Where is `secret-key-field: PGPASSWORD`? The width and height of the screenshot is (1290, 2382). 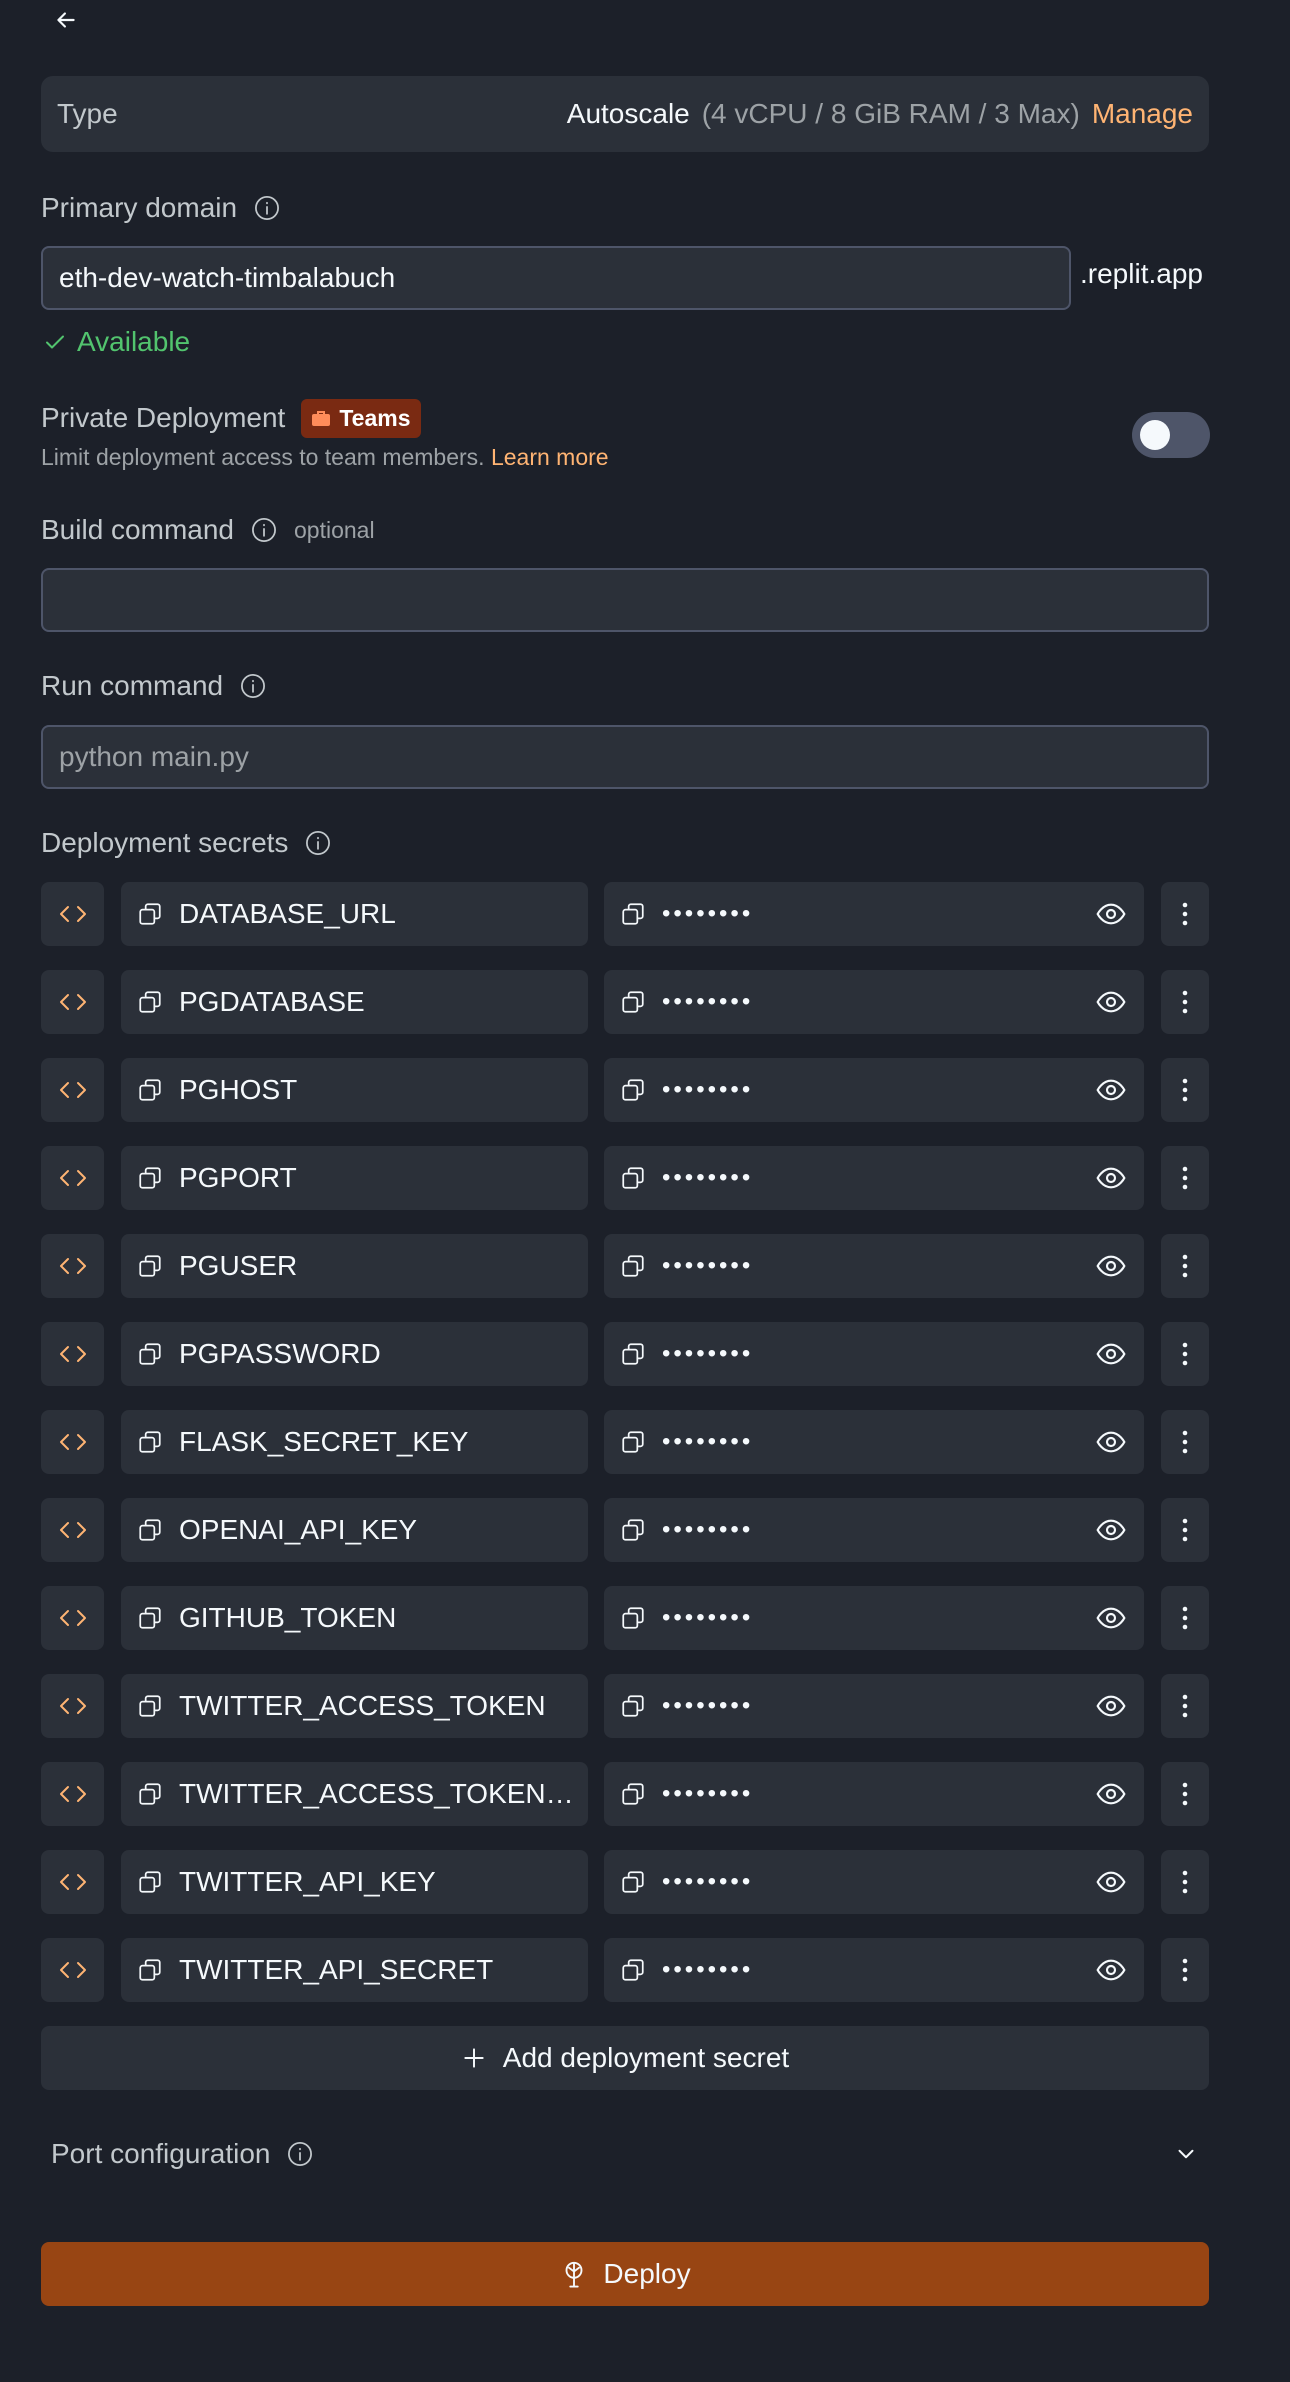 secret-key-field: PGPASSWORD is located at coordinates (354, 1354).